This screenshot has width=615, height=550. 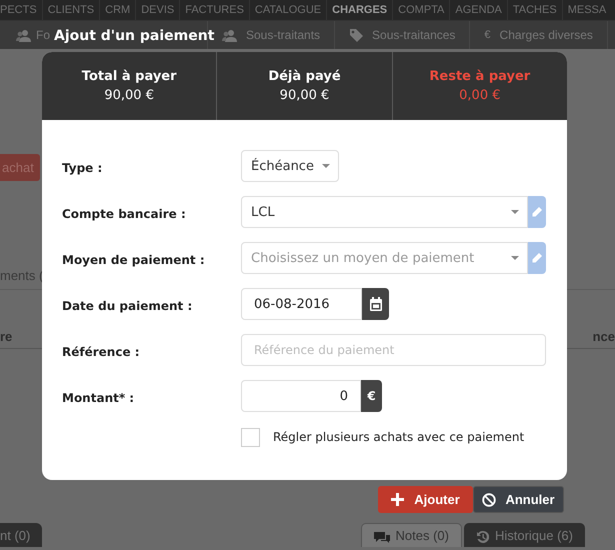 What do you see at coordinates (133, 259) in the screenshot?
I see `field-label: Moyen de paiement :` at bounding box center [133, 259].